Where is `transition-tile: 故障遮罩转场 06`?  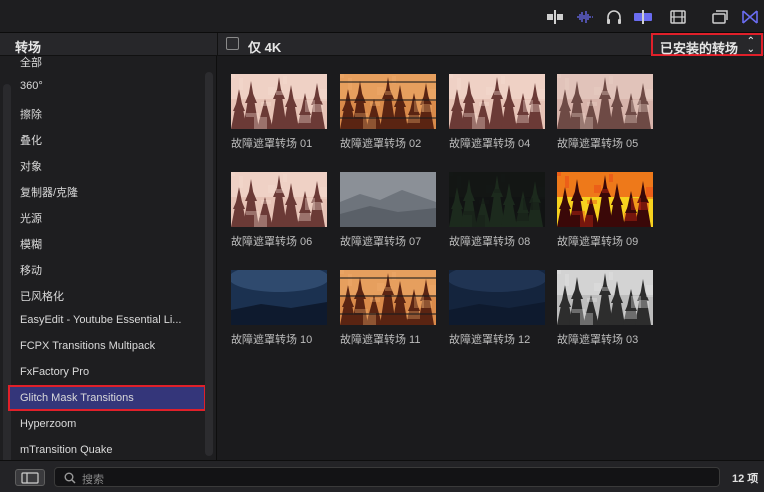
transition-tile: 故障遮罩转场 06 is located at coordinates (279, 221).